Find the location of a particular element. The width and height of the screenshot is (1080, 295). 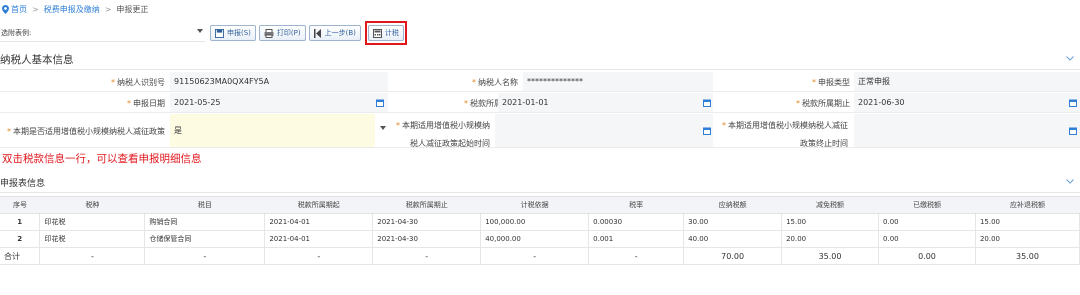

calc-tax-button: 计税 is located at coordinates (385, 33).